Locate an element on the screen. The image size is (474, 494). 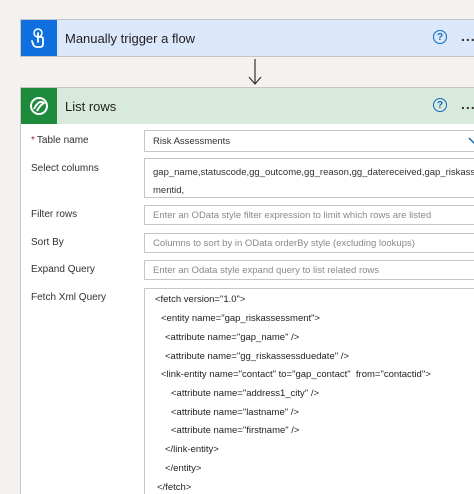
xml-line: </link-entity> is located at coordinates (192, 449).